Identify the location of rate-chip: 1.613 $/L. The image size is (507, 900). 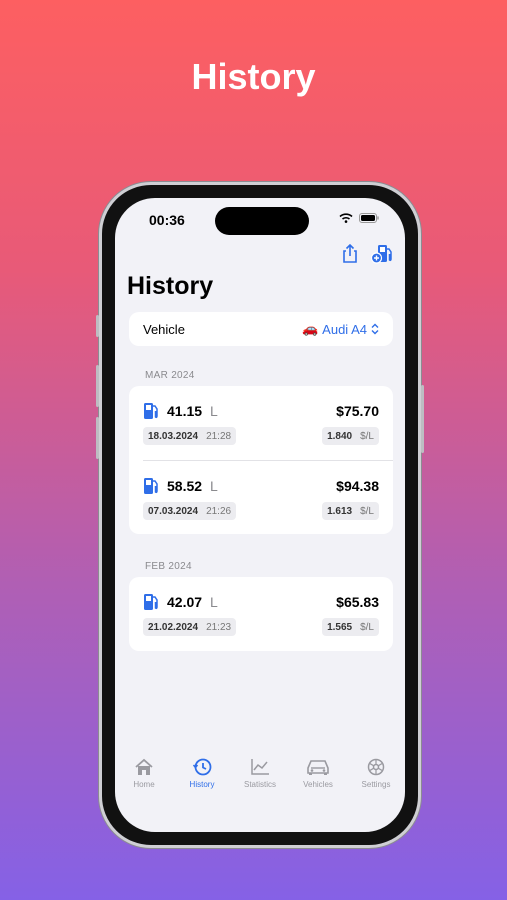
(350, 511).